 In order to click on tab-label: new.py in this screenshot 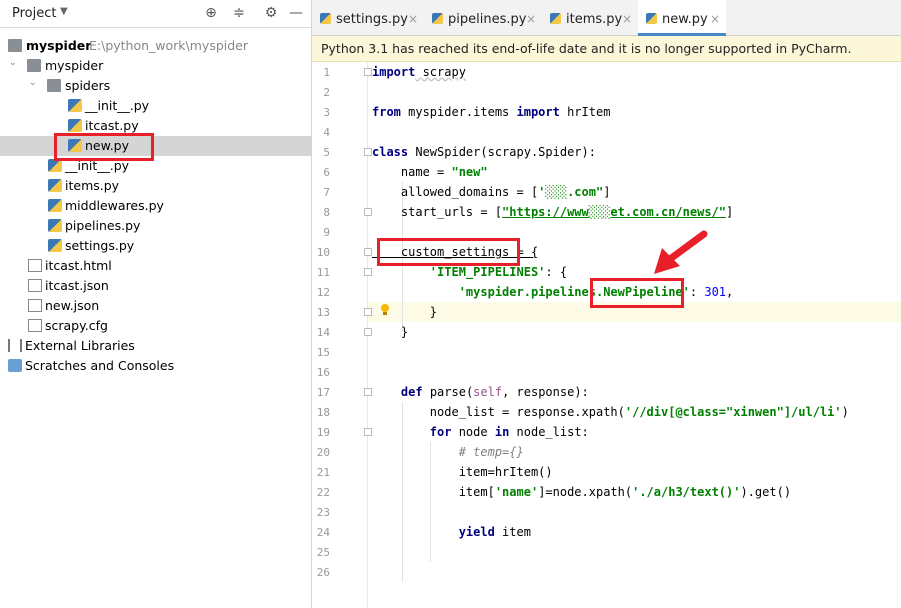, I will do `click(685, 19)`.